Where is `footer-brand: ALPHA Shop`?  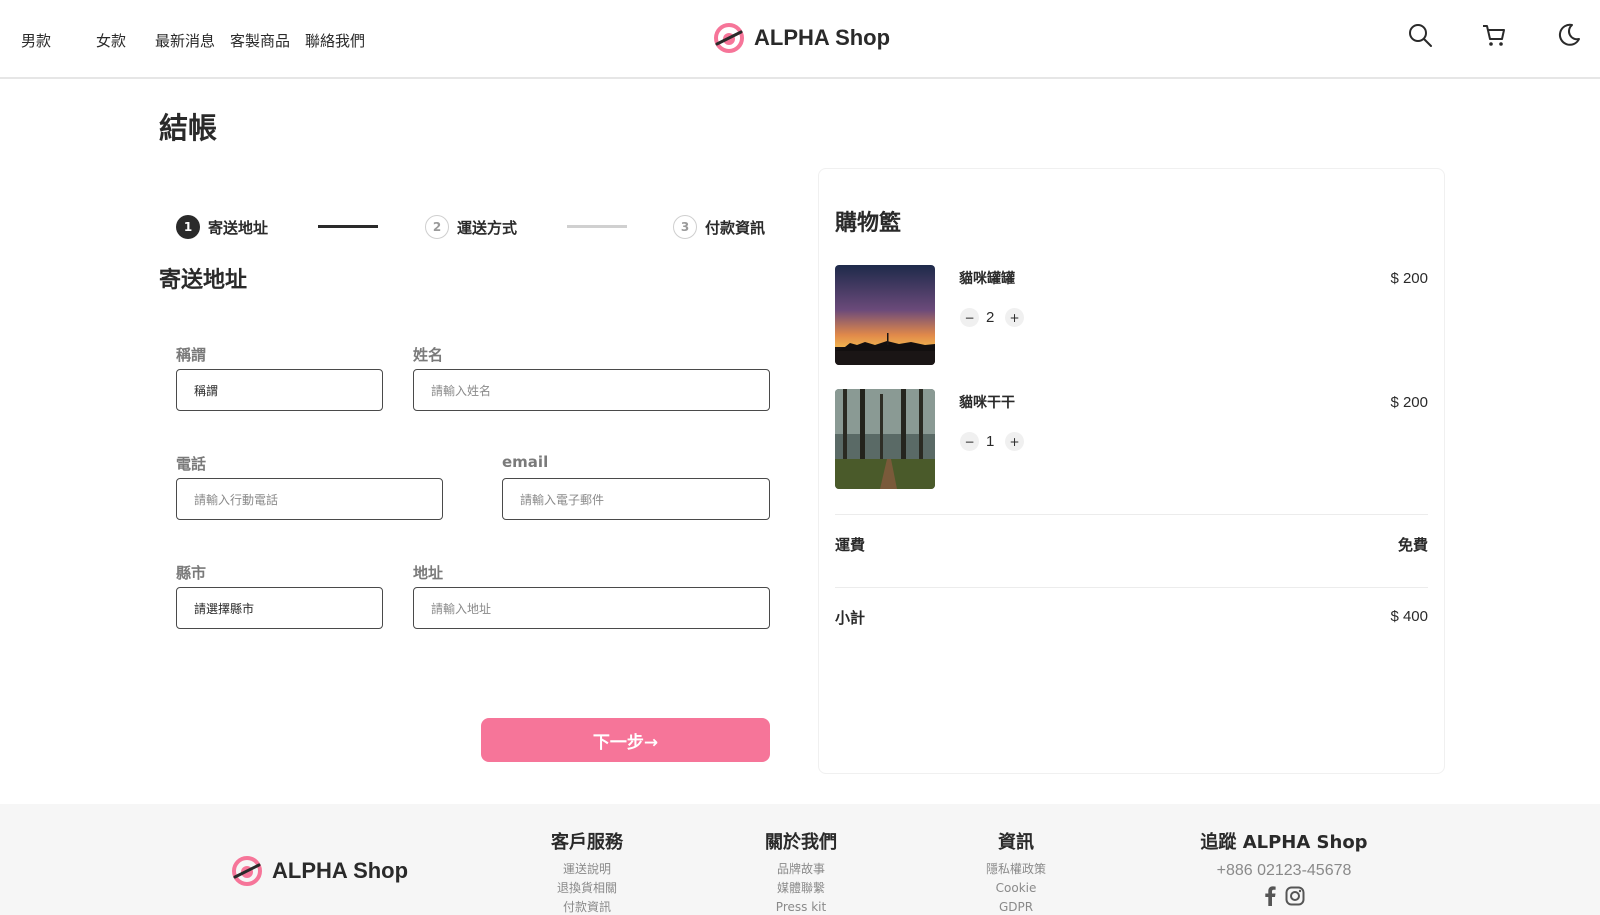 footer-brand: ALPHA Shop is located at coordinates (319, 871).